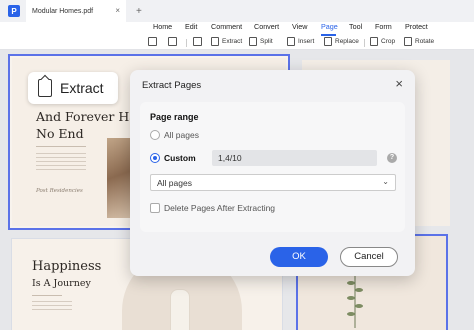  What do you see at coordinates (329, 26) in the screenshot?
I see `menu-page: Page` at bounding box center [329, 26].